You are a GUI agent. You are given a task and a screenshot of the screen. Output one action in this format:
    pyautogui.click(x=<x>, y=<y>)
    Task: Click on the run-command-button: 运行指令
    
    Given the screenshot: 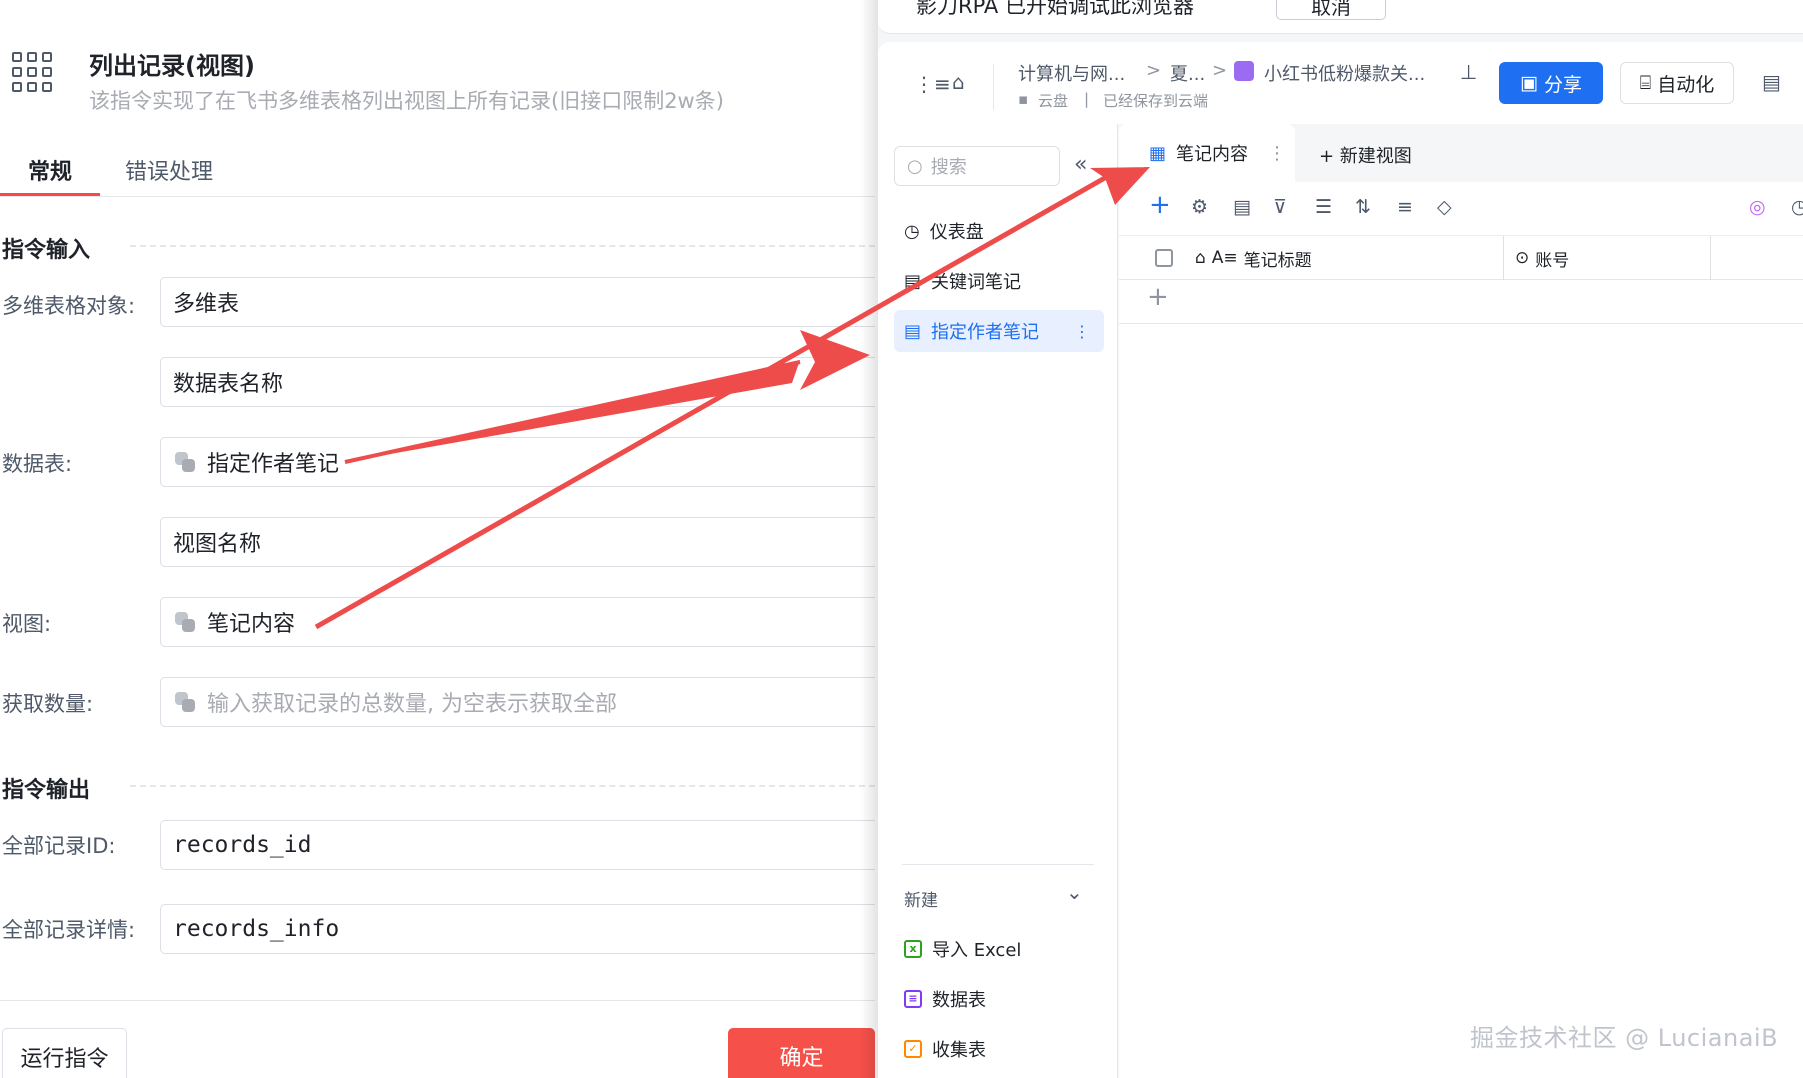 What is the action you would take?
    pyautogui.click(x=64, y=1053)
    